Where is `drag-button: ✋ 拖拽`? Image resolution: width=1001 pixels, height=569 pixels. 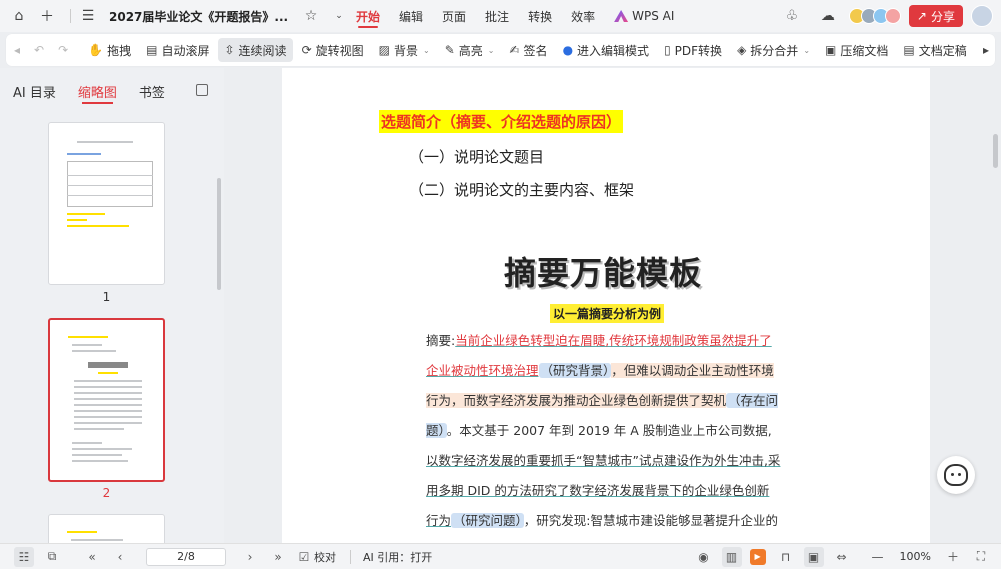 drag-button: ✋ 拖拽 is located at coordinates (109, 50).